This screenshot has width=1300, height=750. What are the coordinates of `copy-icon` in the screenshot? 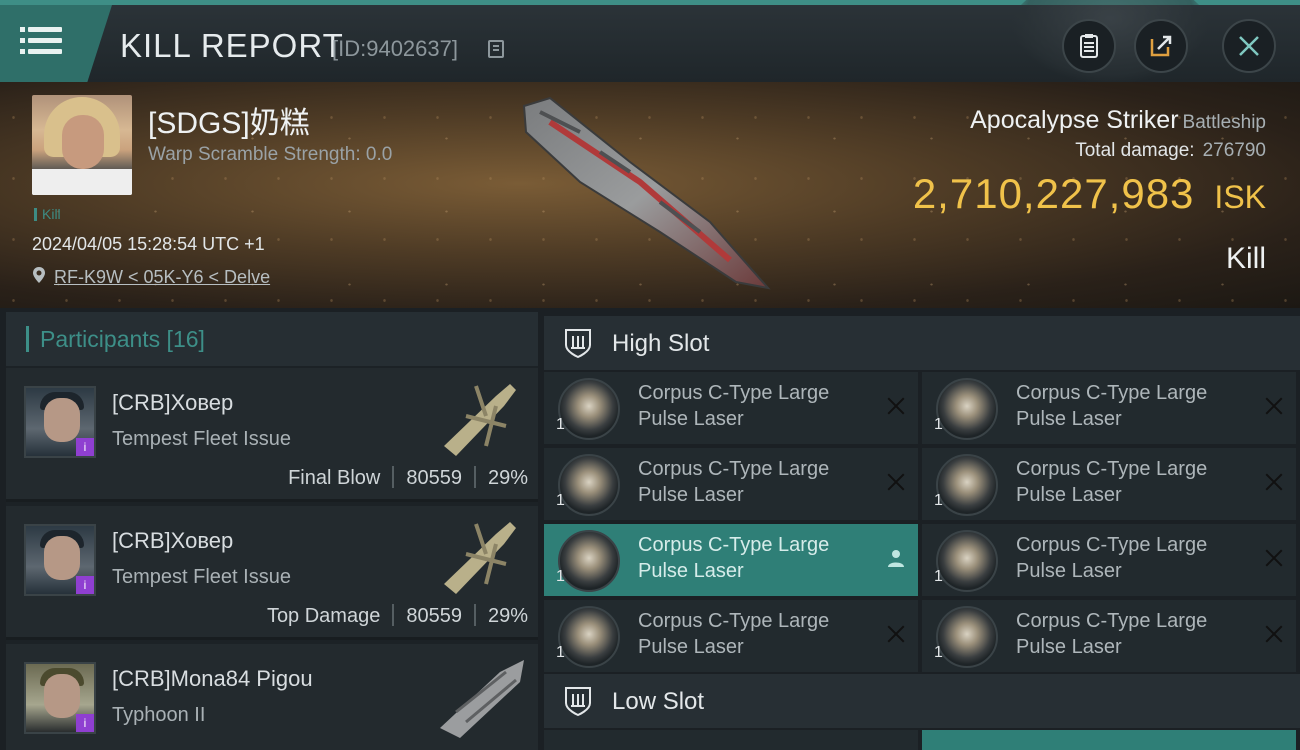 It's located at (496, 49).